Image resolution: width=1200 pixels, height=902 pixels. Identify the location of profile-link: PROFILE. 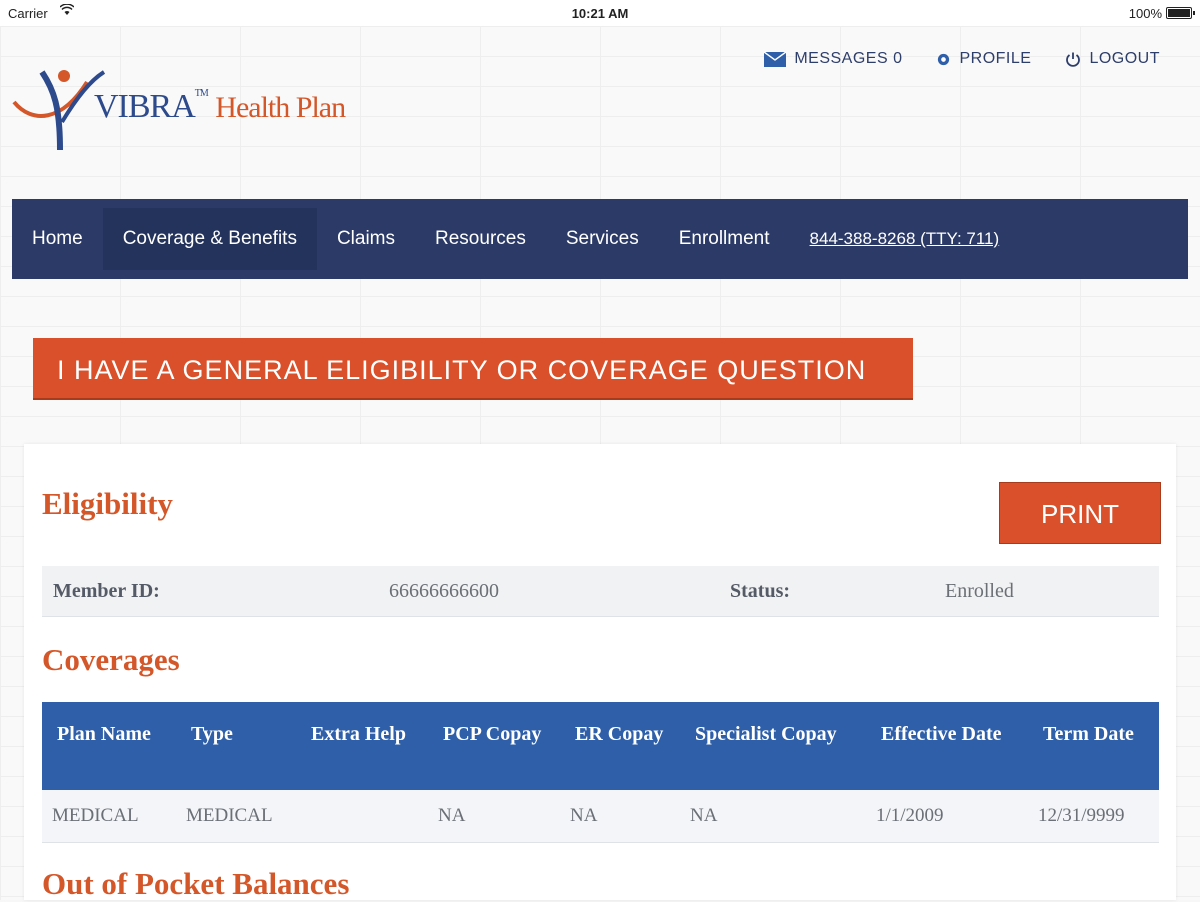
(983, 59).